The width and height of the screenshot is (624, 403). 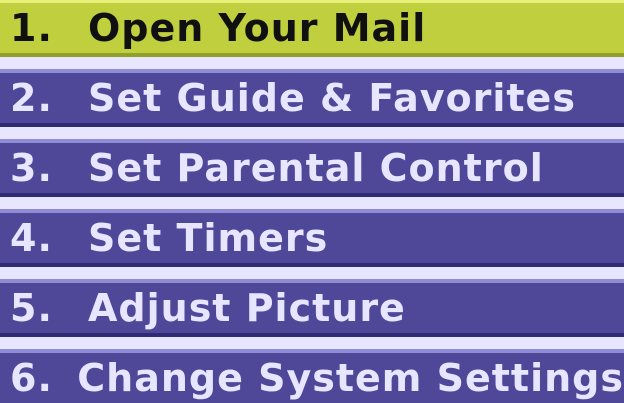 What do you see at coordinates (31, 308) in the screenshot?
I see `menu-item-number: 5.` at bounding box center [31, 308].